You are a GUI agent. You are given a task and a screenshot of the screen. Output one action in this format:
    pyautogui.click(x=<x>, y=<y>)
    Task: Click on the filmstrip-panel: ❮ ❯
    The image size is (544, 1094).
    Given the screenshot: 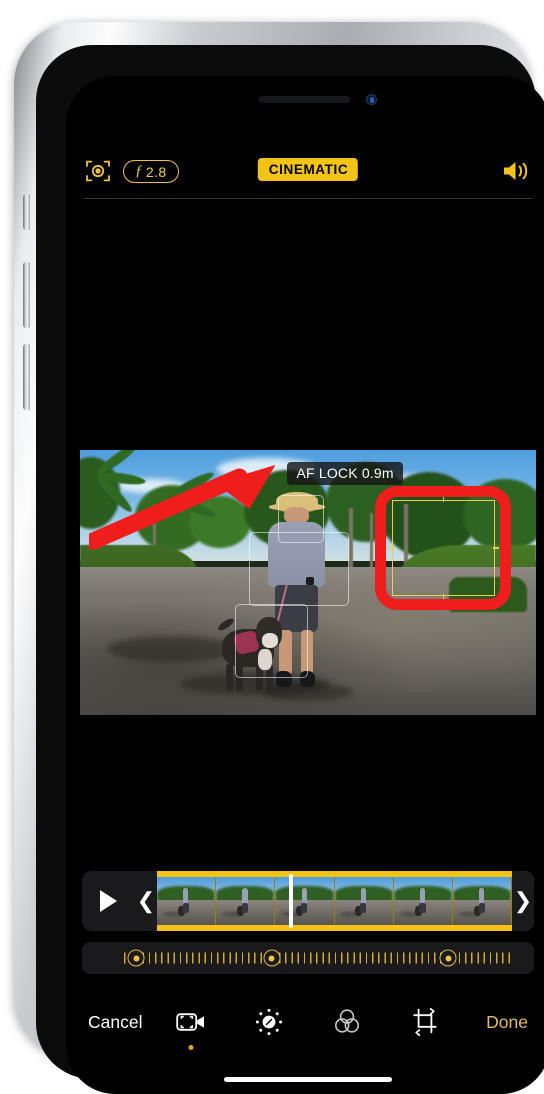 What is the action you would take?
    pyautogui.click(x=308, y=901)
    